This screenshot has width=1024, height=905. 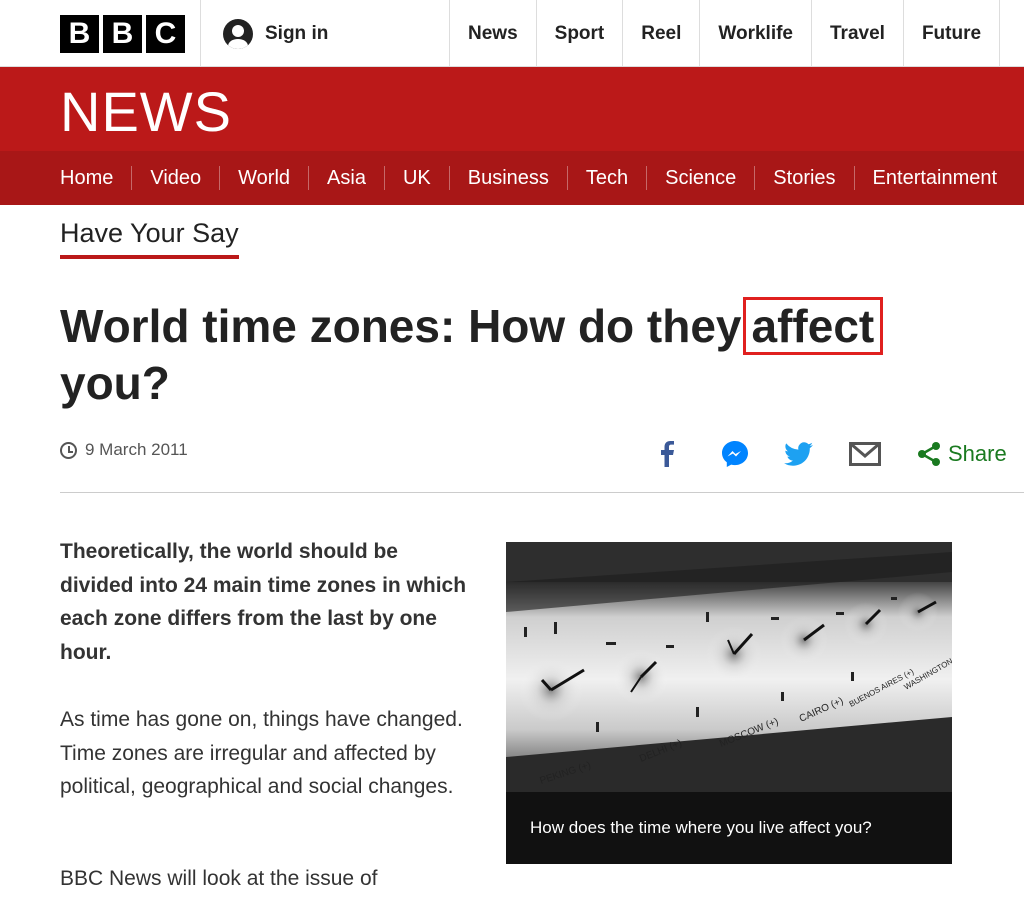 What do you see at coordinates (346, 178) in the screenshot?
I see `subnav-asia: Asia` at bounding box center [346, 178].